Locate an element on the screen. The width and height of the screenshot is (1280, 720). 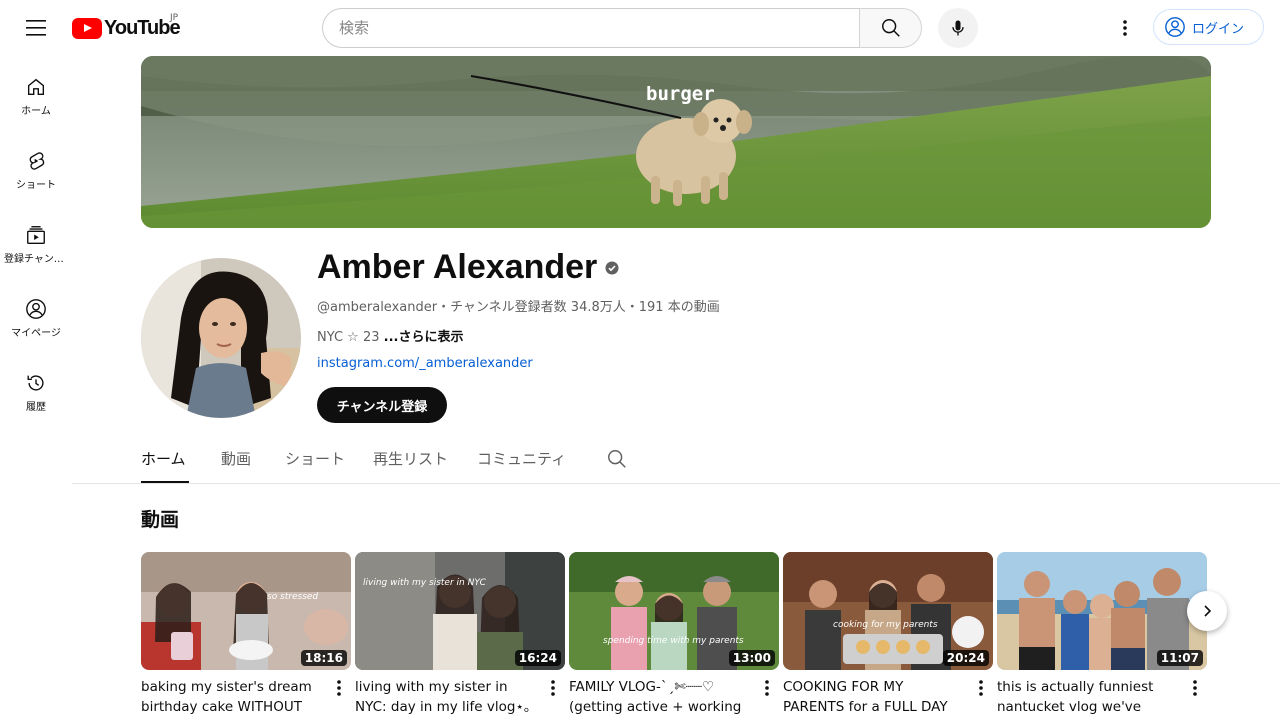
thumbnail-caption: cooking for my parents is located at coordinates (885, 625).